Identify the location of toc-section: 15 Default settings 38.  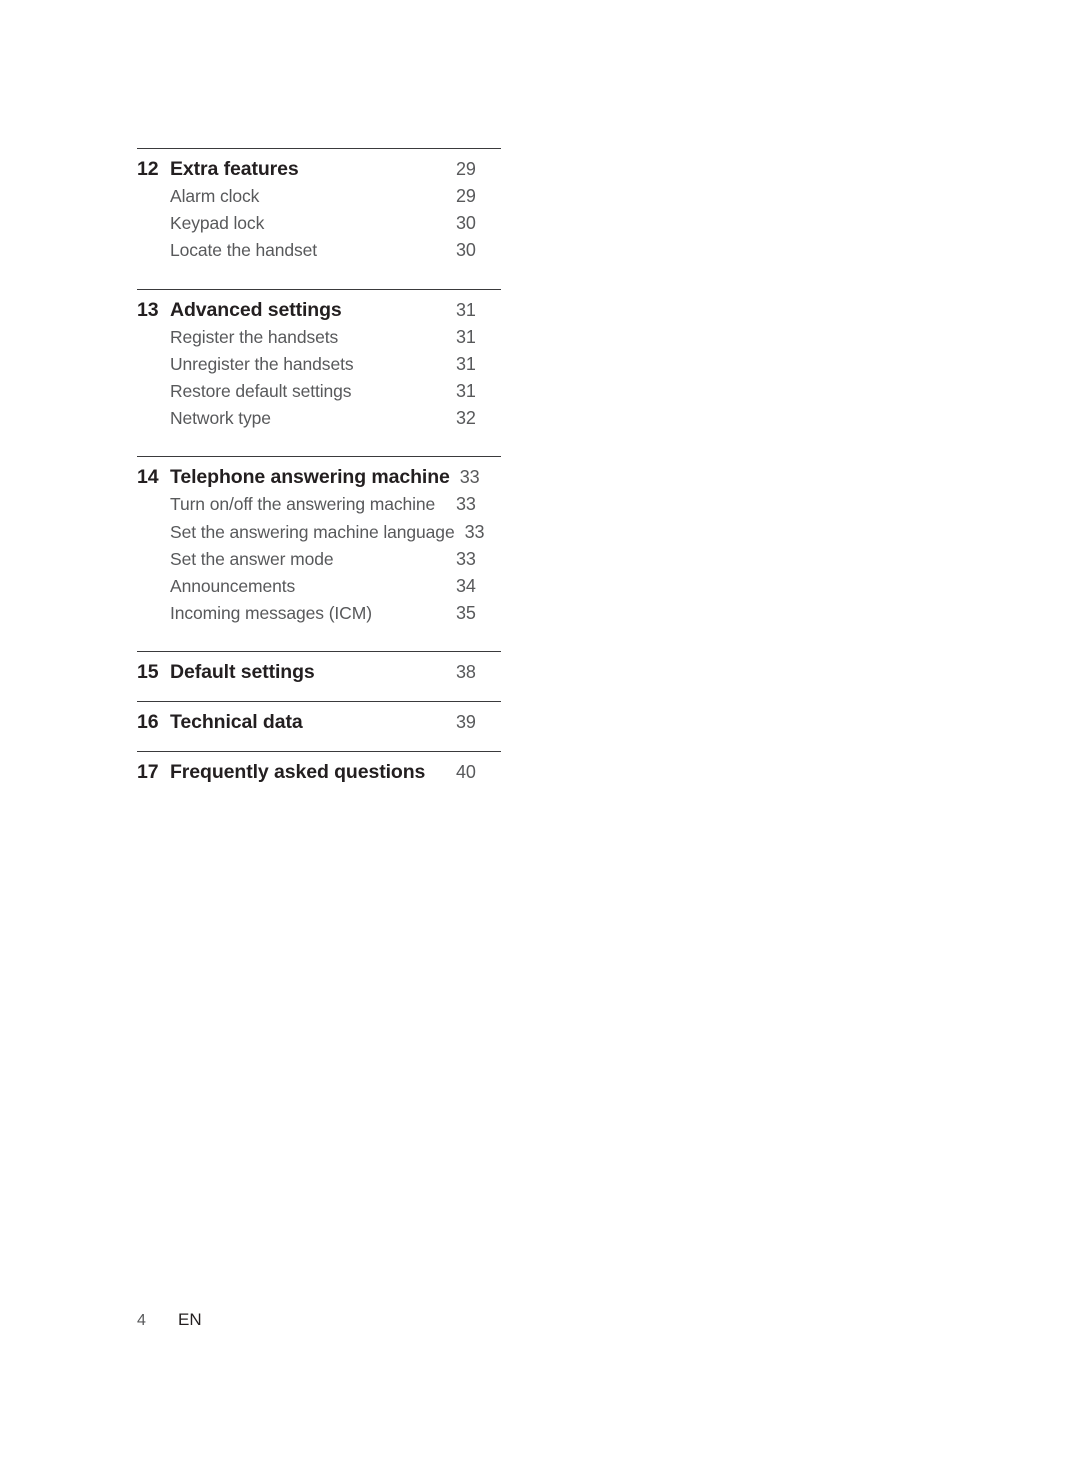
(319, 667).